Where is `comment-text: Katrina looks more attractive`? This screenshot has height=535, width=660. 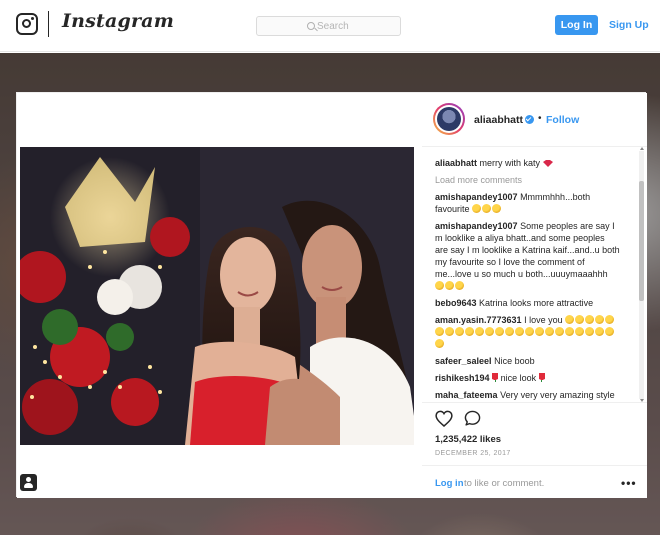
comment-text: Katrina looks more attractive is located at coordinates (536, 303).